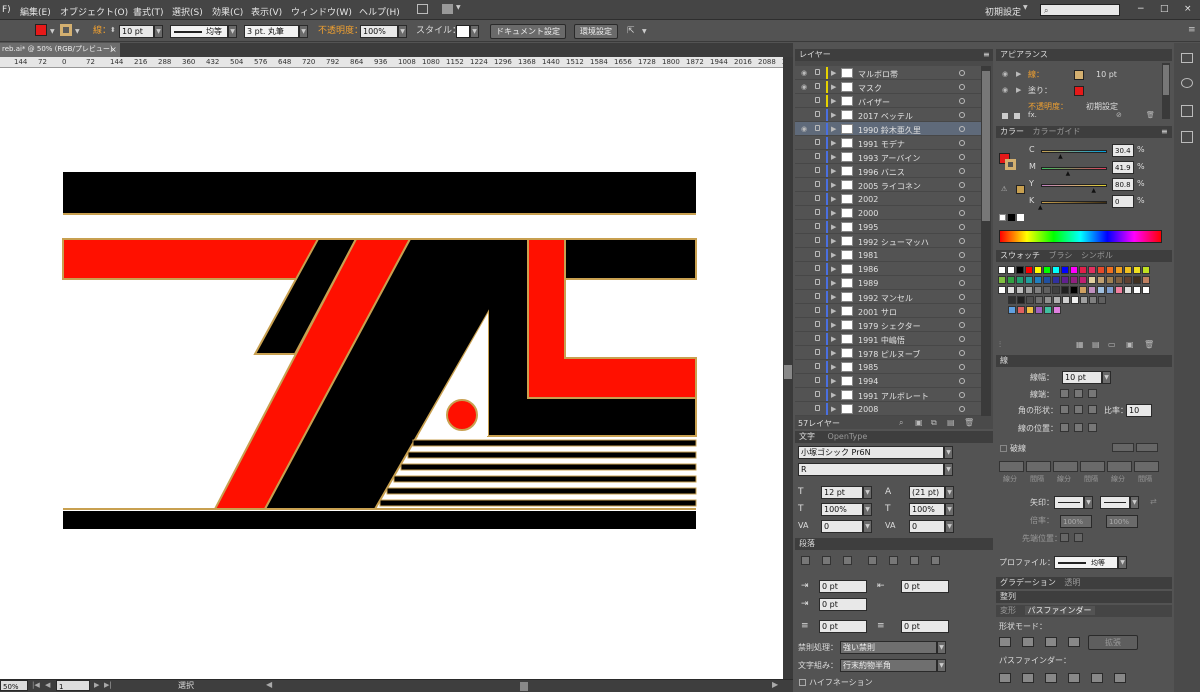  Describe the element at coordinates (804, 73) in the screenshot. I see `eye-icon: ◉` at that location.